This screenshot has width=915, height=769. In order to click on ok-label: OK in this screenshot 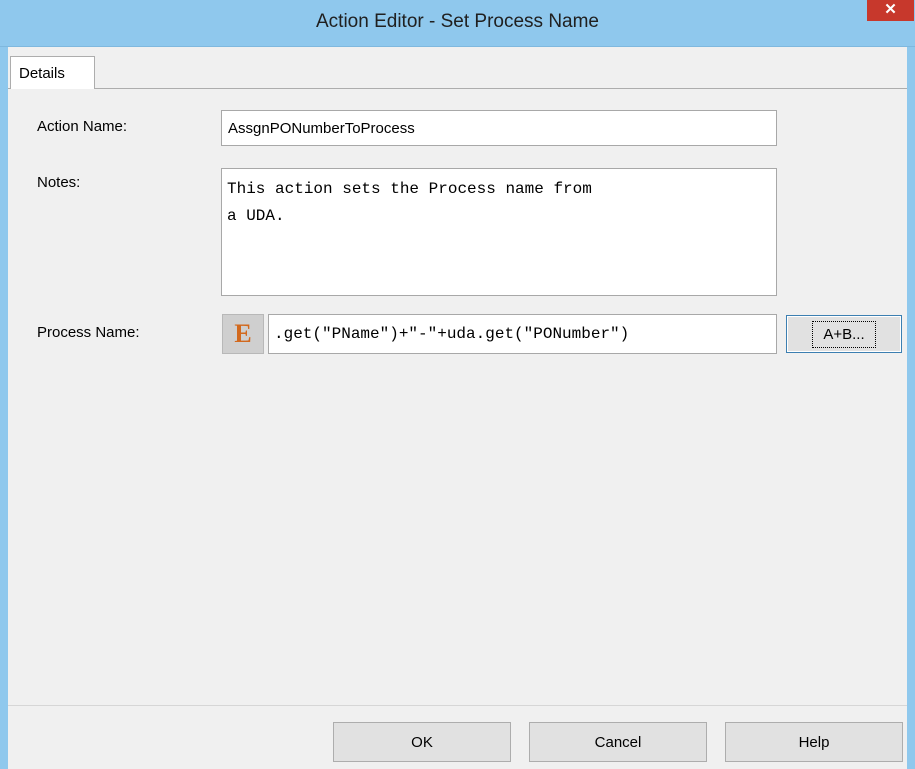, I will do `click(422, 742)`.